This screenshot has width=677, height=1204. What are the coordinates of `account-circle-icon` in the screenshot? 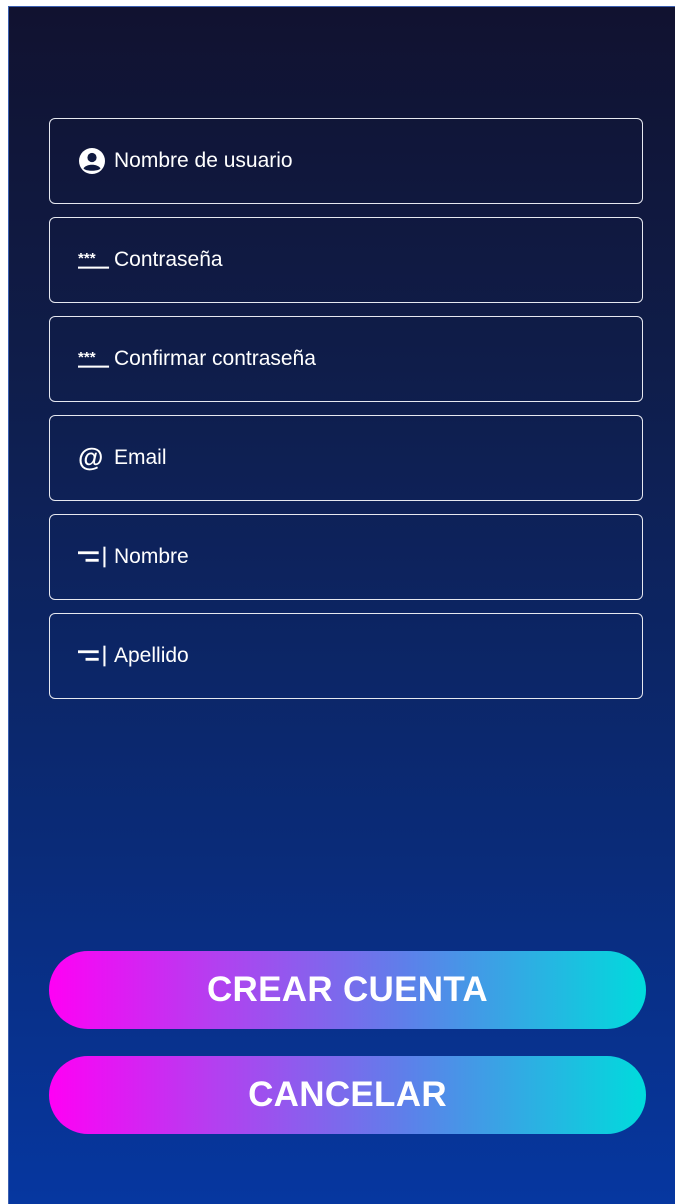 It's located at (94, 161).